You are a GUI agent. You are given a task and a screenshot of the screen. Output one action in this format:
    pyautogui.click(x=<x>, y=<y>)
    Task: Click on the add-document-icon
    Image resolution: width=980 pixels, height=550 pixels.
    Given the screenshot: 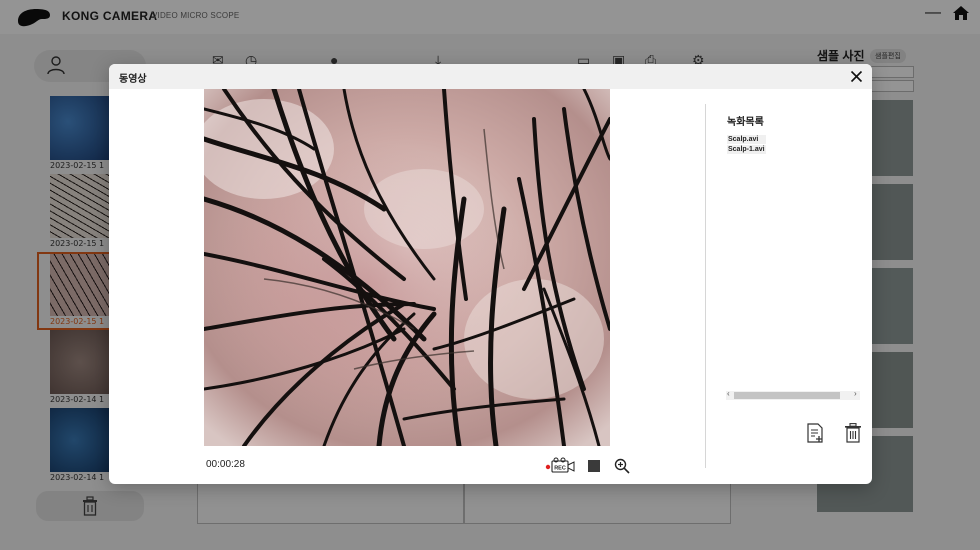 What is the action you would take?
    pyautogui.click(x=815, y=433)
    